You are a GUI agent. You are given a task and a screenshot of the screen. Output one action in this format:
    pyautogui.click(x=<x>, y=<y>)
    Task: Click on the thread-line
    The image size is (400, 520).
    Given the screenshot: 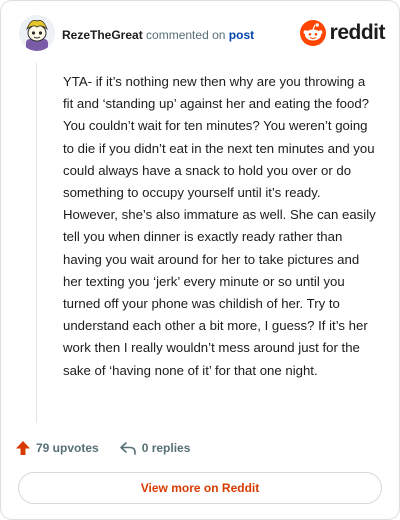 What is the action you would take?
    pyautogui.click(x=36, y=243)
    